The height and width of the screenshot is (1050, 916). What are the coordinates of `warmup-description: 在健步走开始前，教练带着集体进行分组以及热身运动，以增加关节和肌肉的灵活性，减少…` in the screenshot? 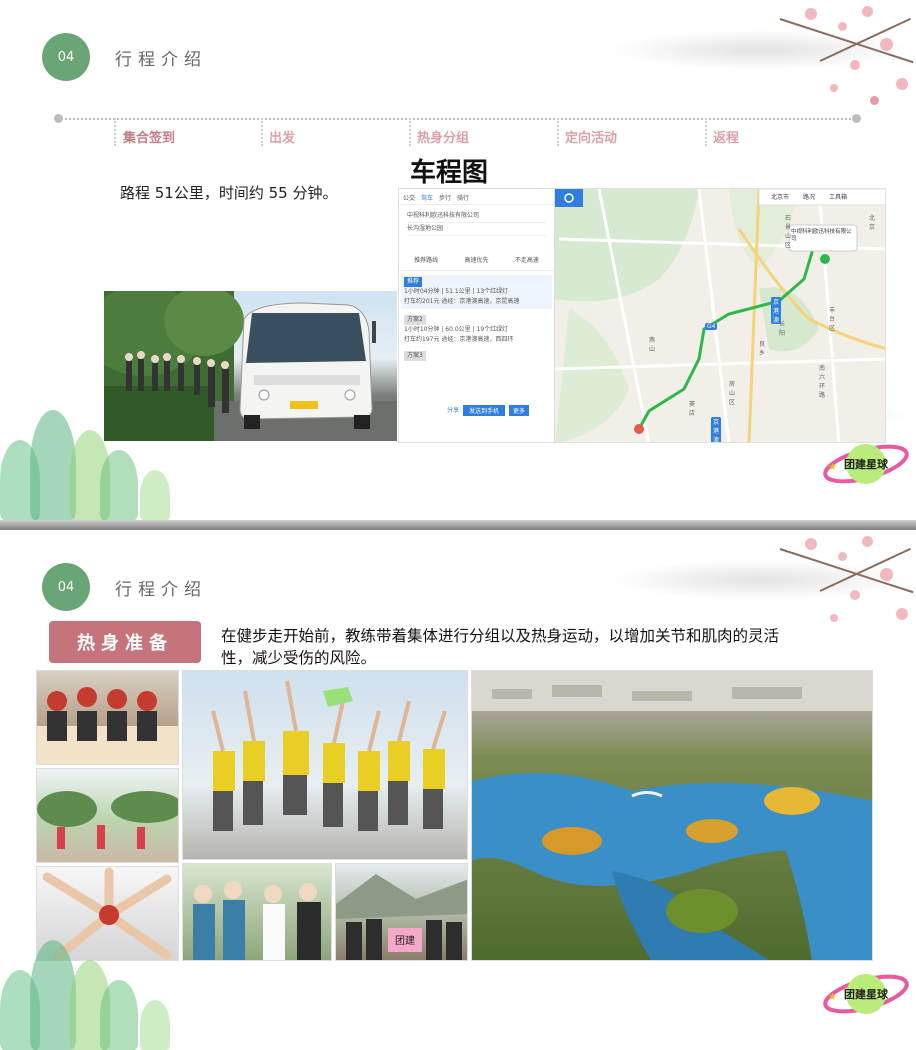 It's located at (500, 647).